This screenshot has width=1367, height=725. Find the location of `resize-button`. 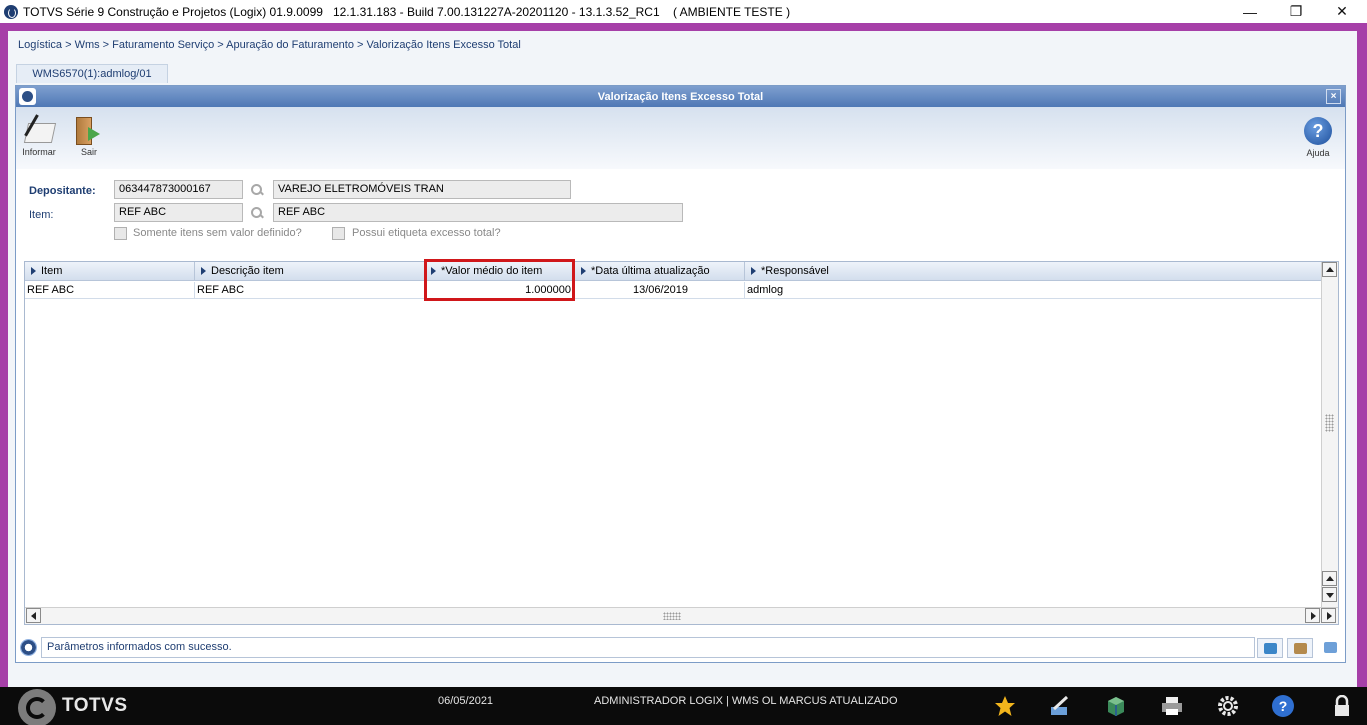

resize-button is located at coordinates (1270, 648).